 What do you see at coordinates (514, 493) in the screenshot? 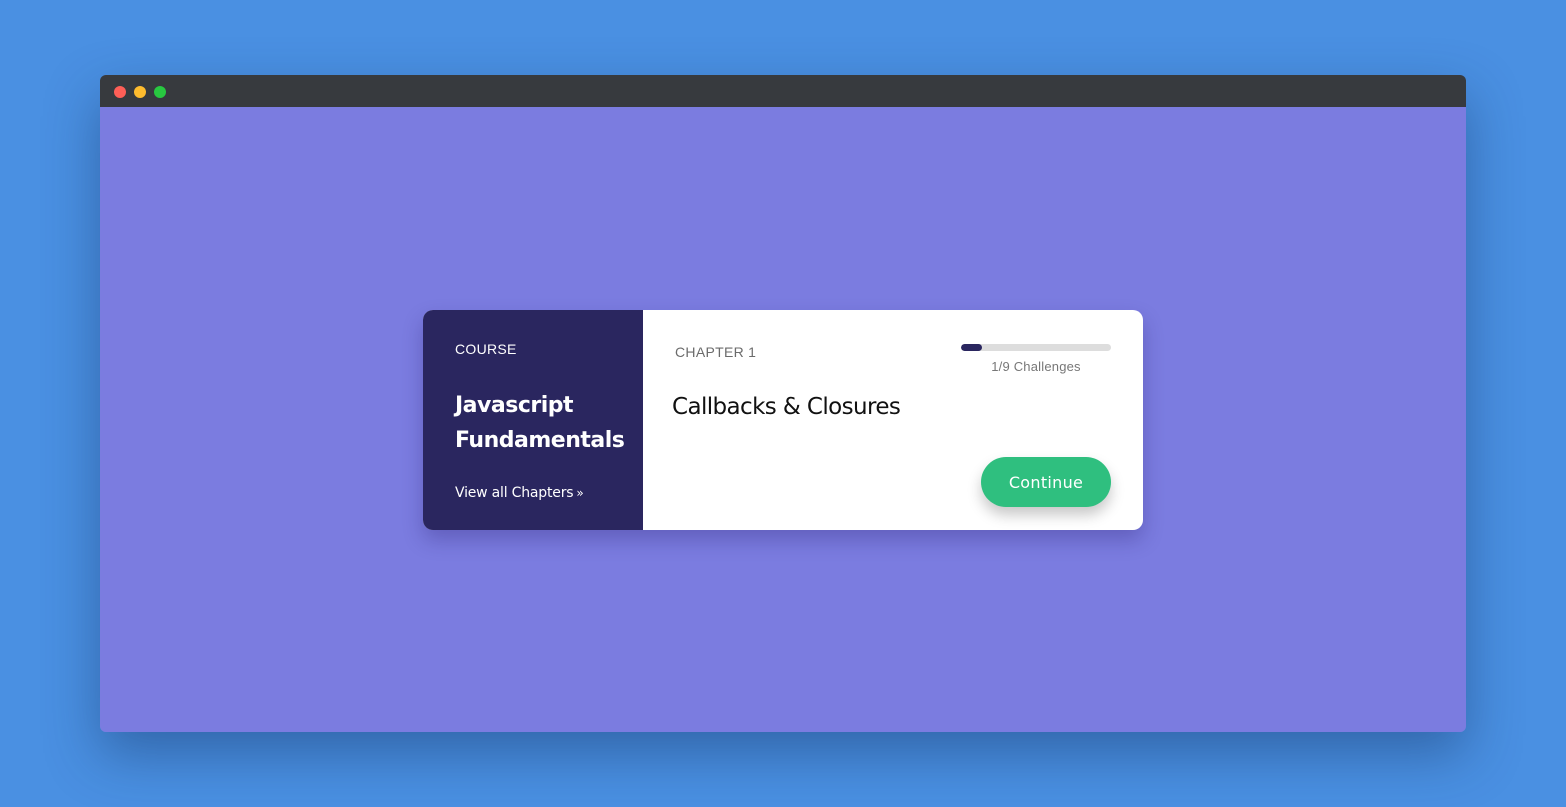
I see `view-all-chapters-label: View all Chapters` at bounding box center [514, 493].